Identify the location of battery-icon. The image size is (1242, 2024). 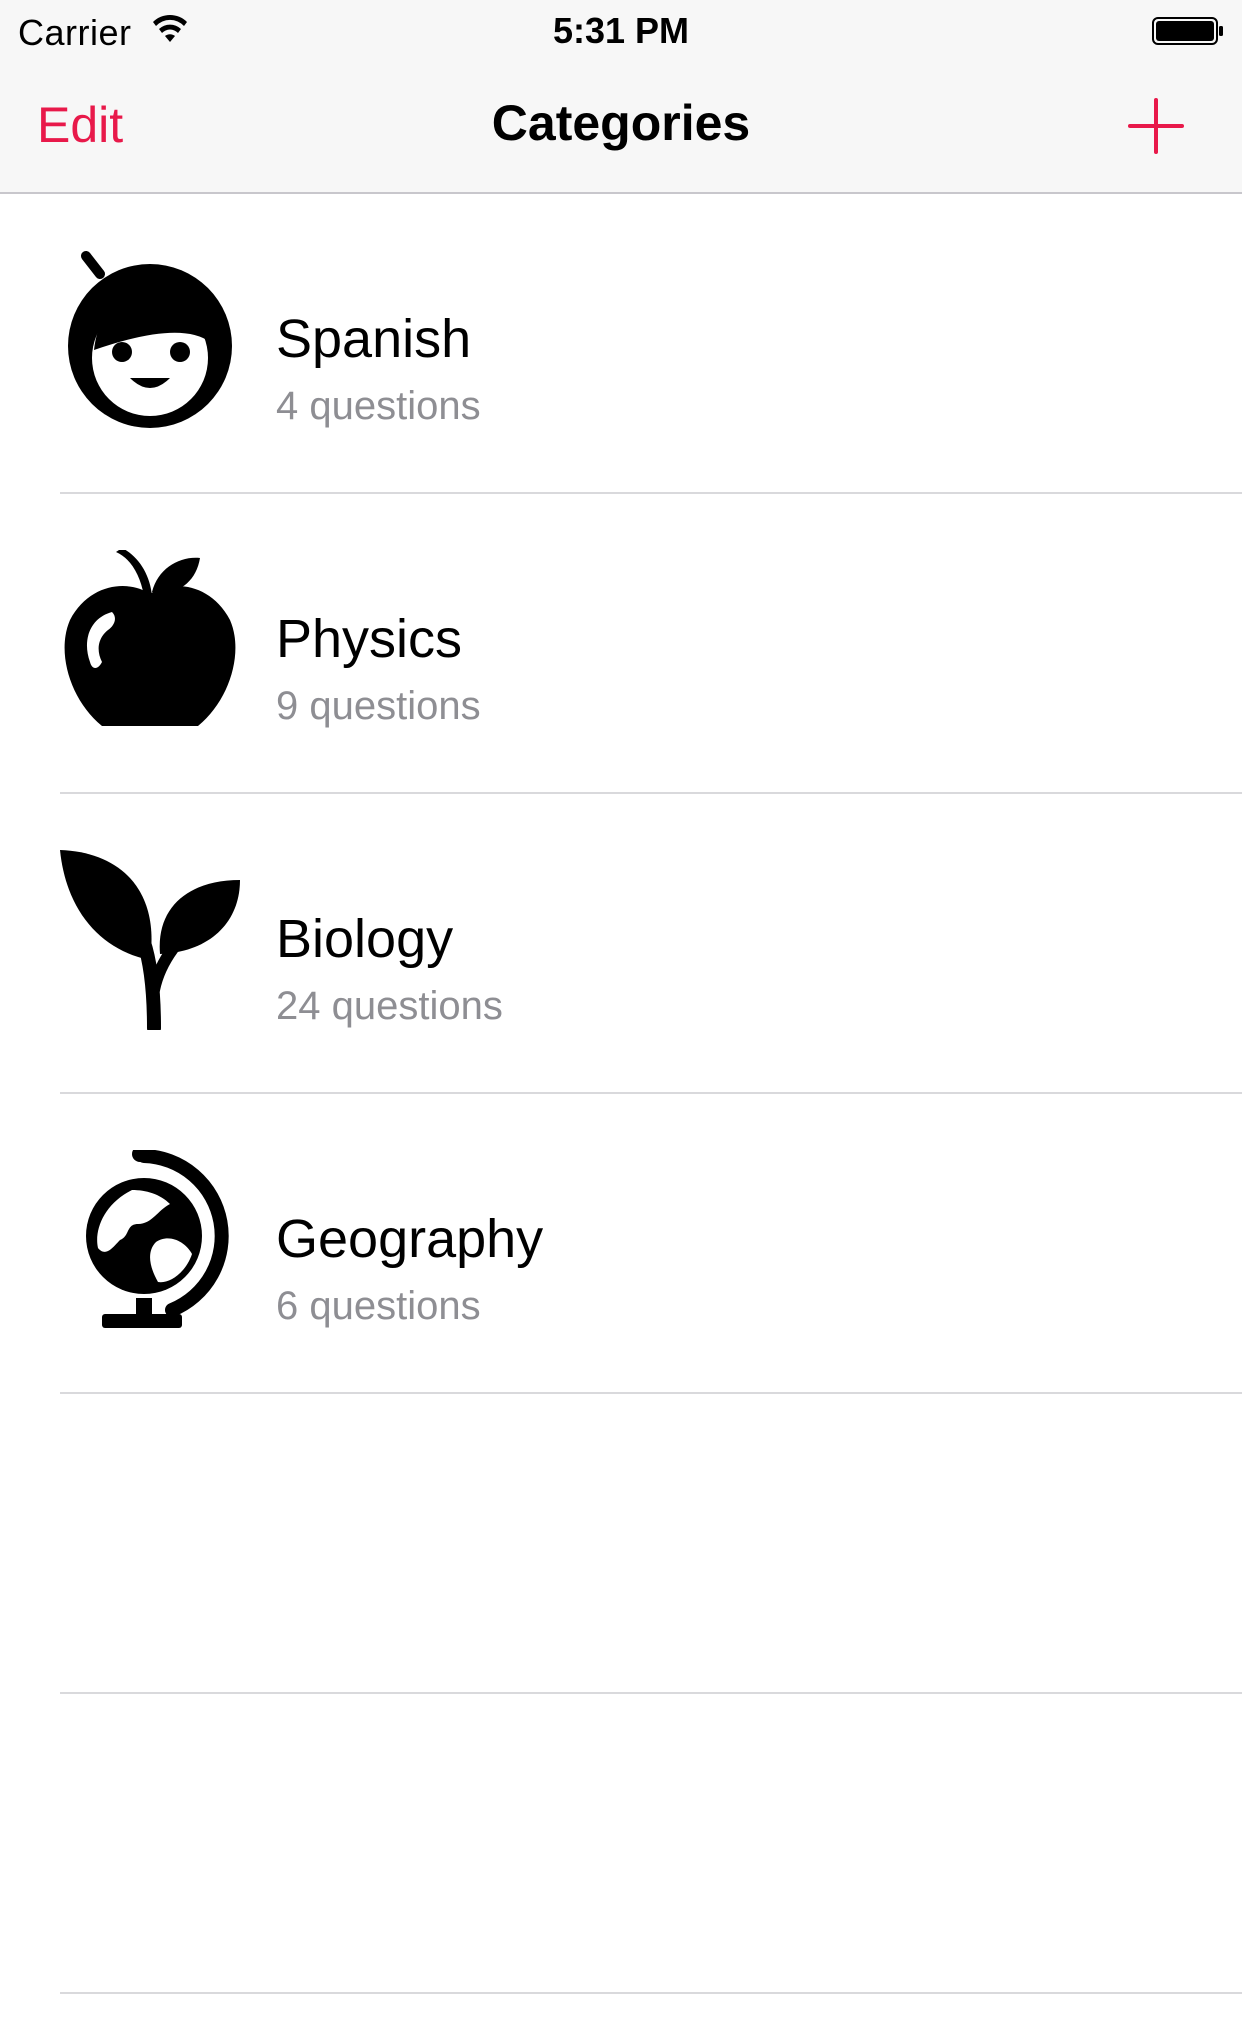
(1187, 31).